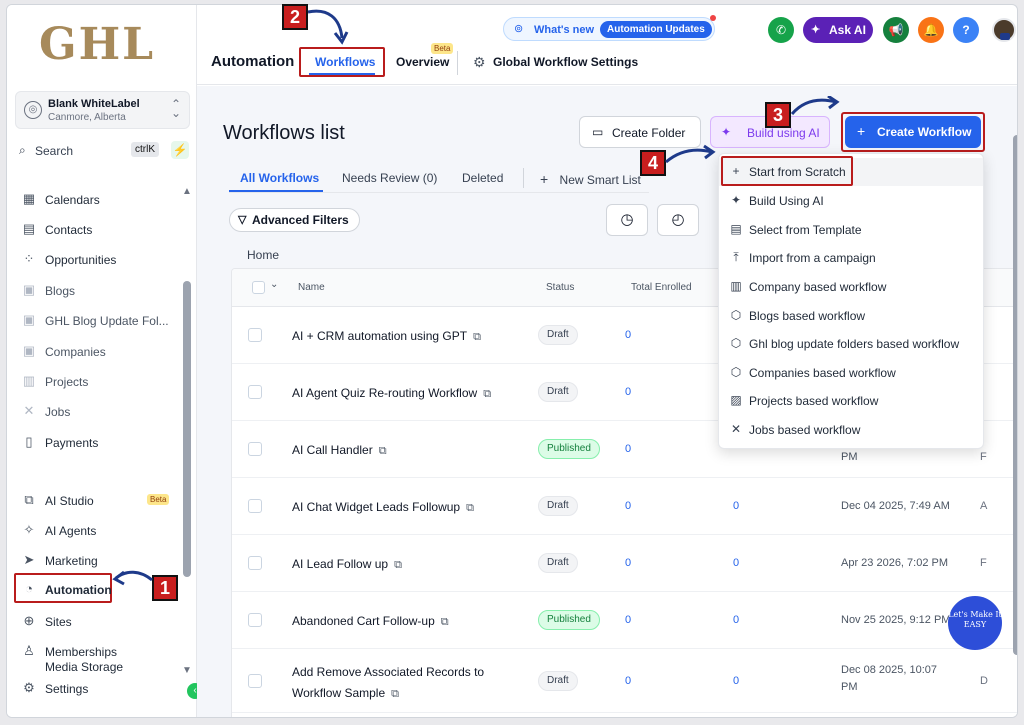  I want to click on workflow-name-link: Abandoned Cart Follow-up ⧉, so click(370, 621).